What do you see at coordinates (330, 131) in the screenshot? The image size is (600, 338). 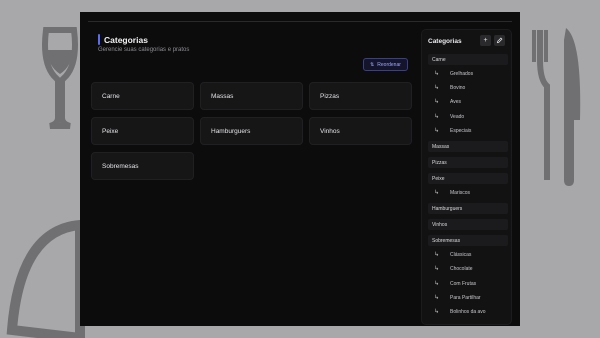 I see `category-card-label: Vinhos` at bounding box center [330, 131].